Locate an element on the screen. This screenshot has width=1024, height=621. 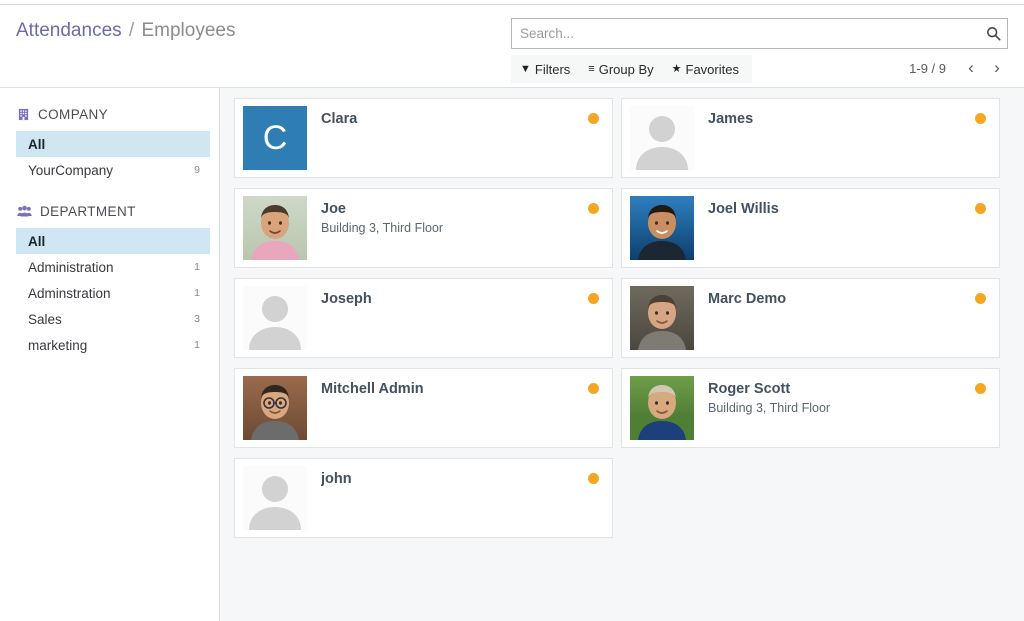
employee-card: Roger Scott Building 3, Third Floor is located at coordinates (810, 408).